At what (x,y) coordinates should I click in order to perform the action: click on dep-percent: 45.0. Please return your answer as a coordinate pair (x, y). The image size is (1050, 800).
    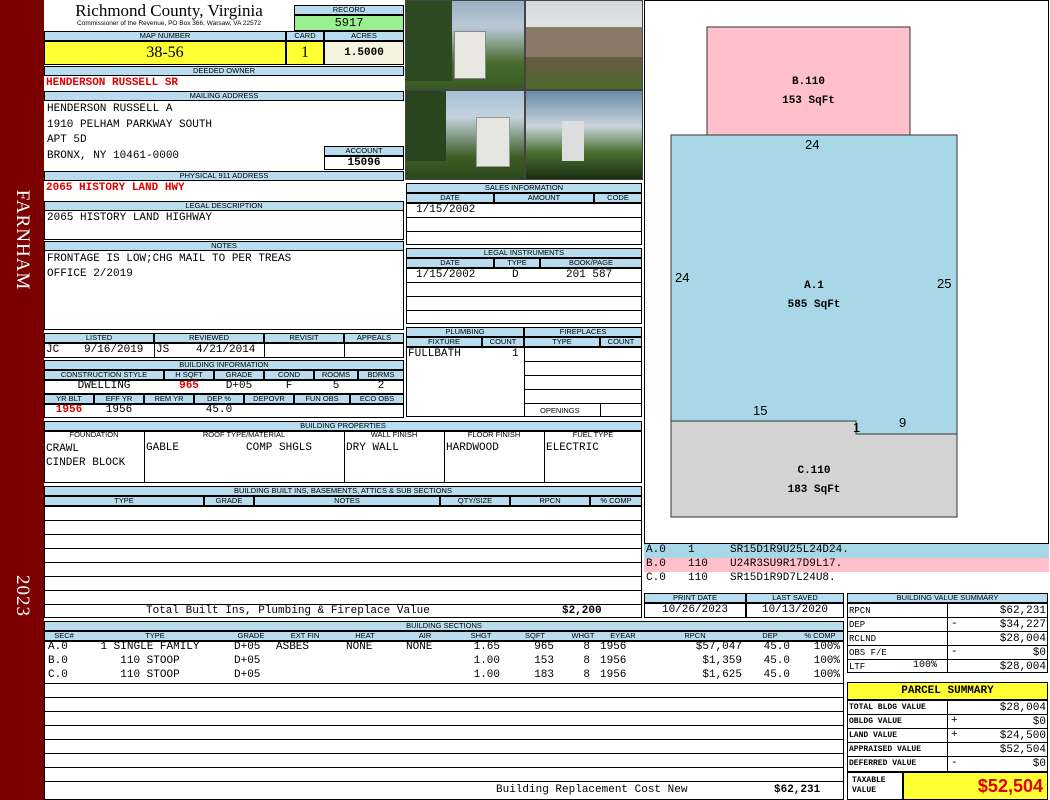
    Looking at the image, I should click on (219, 410).